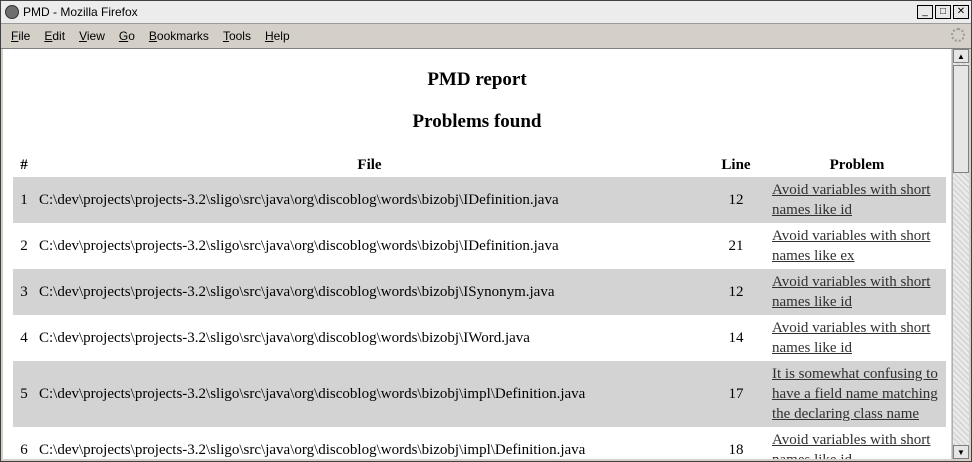  I want to click on vertical-scrollbar: ▲ ▼, so click(960, 254).